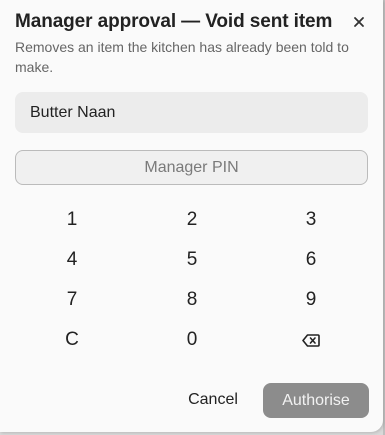  Describe the element at coordinates (72, 340) in the screenshot. I see `keypad-key-clear: C` at that location.